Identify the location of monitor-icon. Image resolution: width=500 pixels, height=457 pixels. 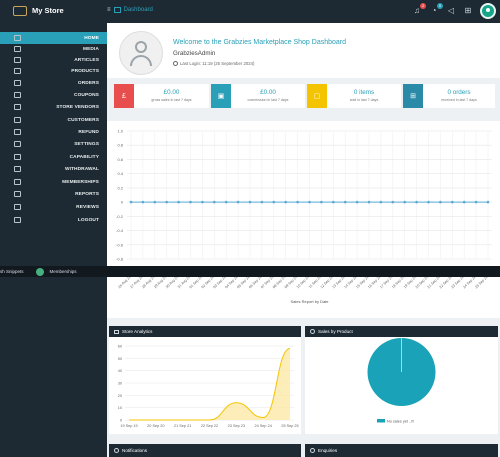
(17, 38).